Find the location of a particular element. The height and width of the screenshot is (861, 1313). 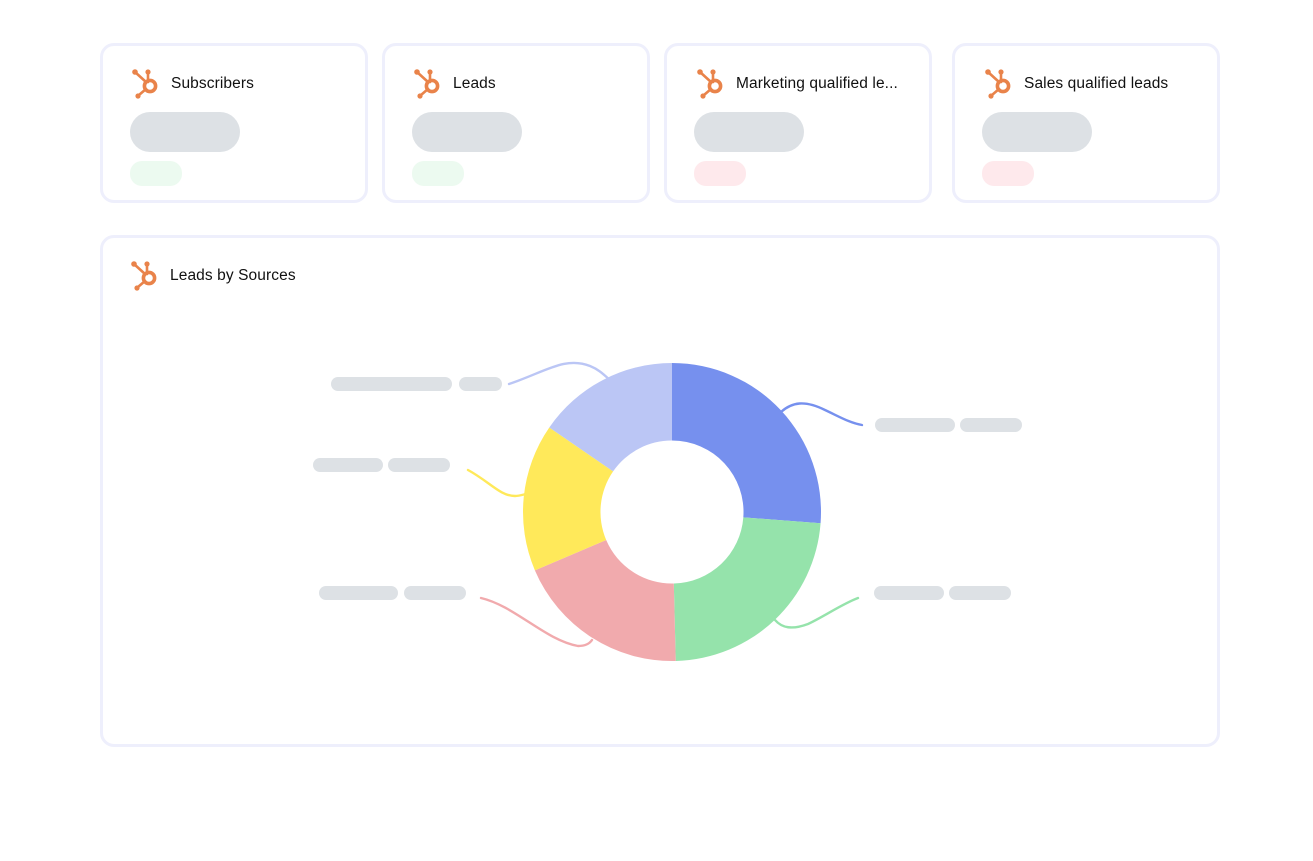

card-header: Leads by Sources is located at coordinates (213, 276).